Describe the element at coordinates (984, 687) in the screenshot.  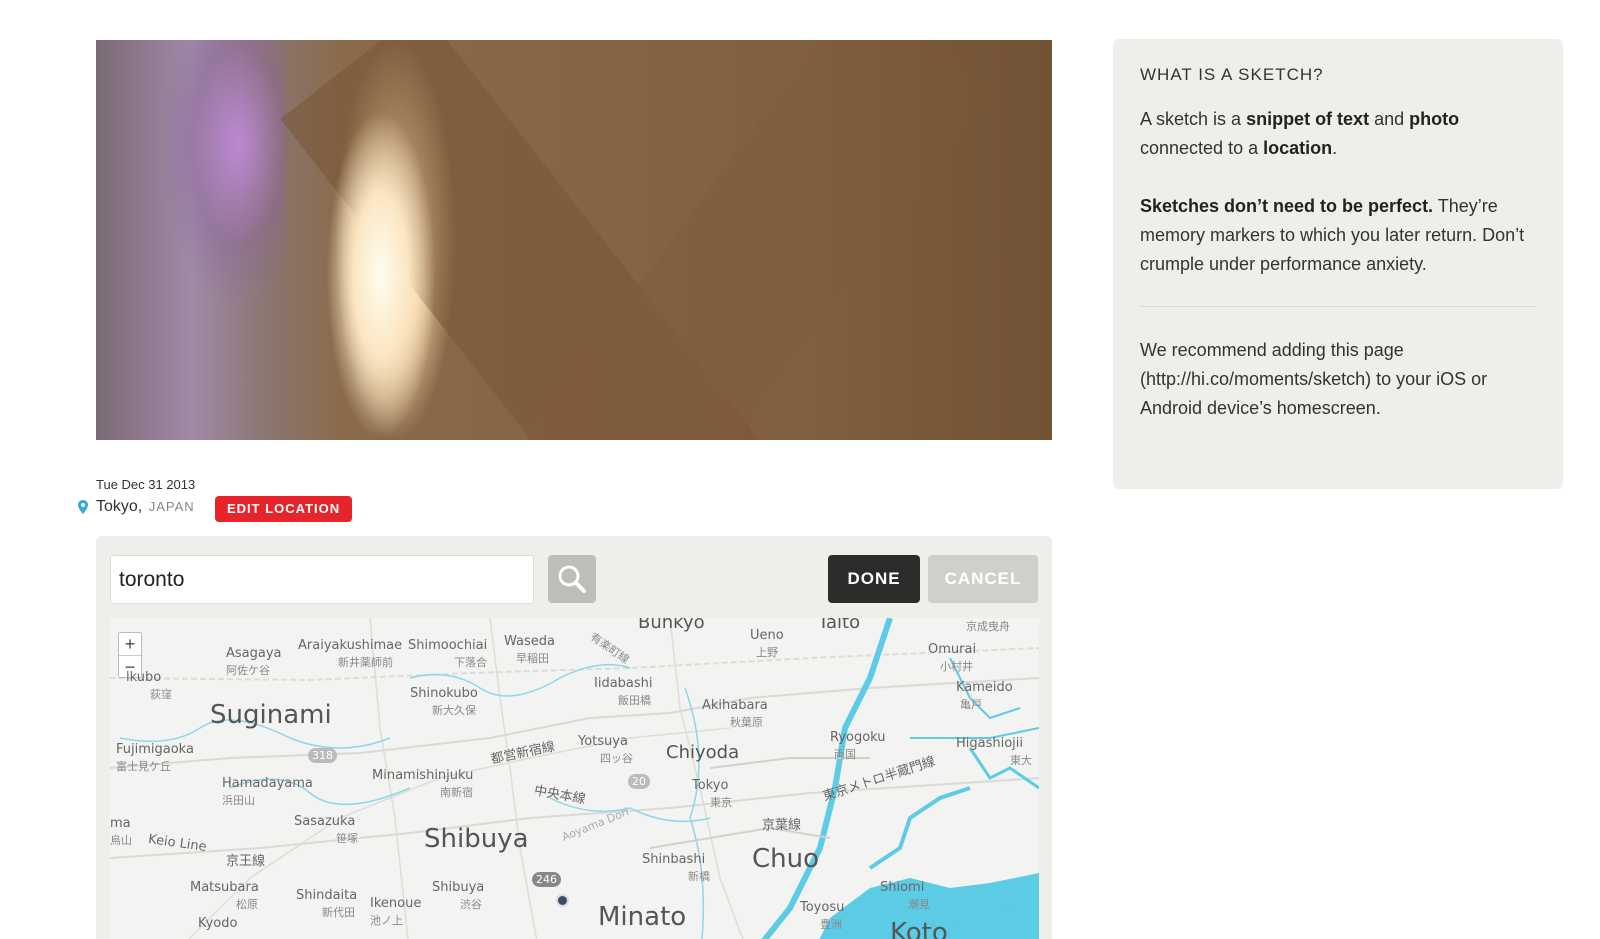
I see `map-label: Kameido` at that location.